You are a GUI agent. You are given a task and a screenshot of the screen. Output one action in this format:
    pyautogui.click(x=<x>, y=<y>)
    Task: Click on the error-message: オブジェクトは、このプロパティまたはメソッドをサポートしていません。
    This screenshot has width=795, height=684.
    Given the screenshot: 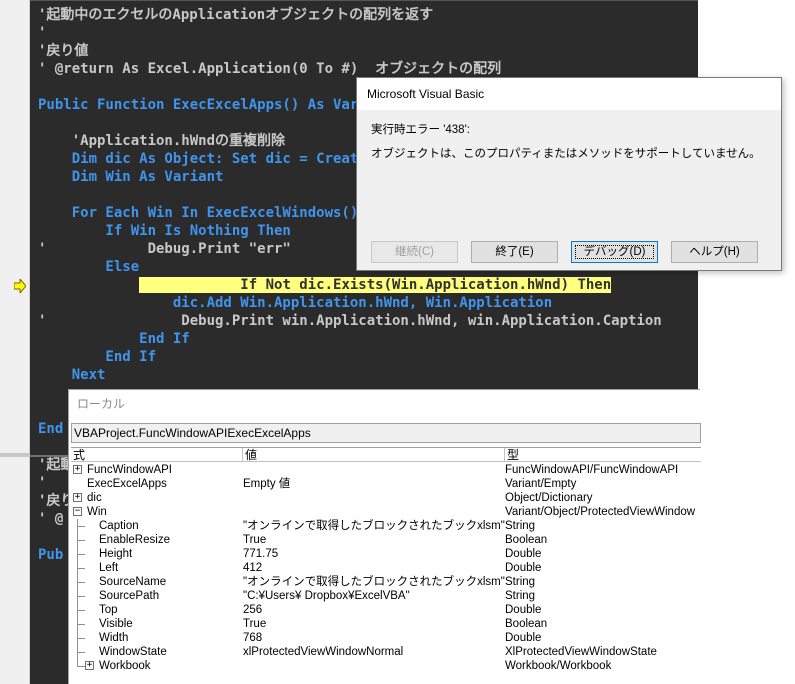 What is the action you would take?
    pyautogui.click(x=566, y=154)
    